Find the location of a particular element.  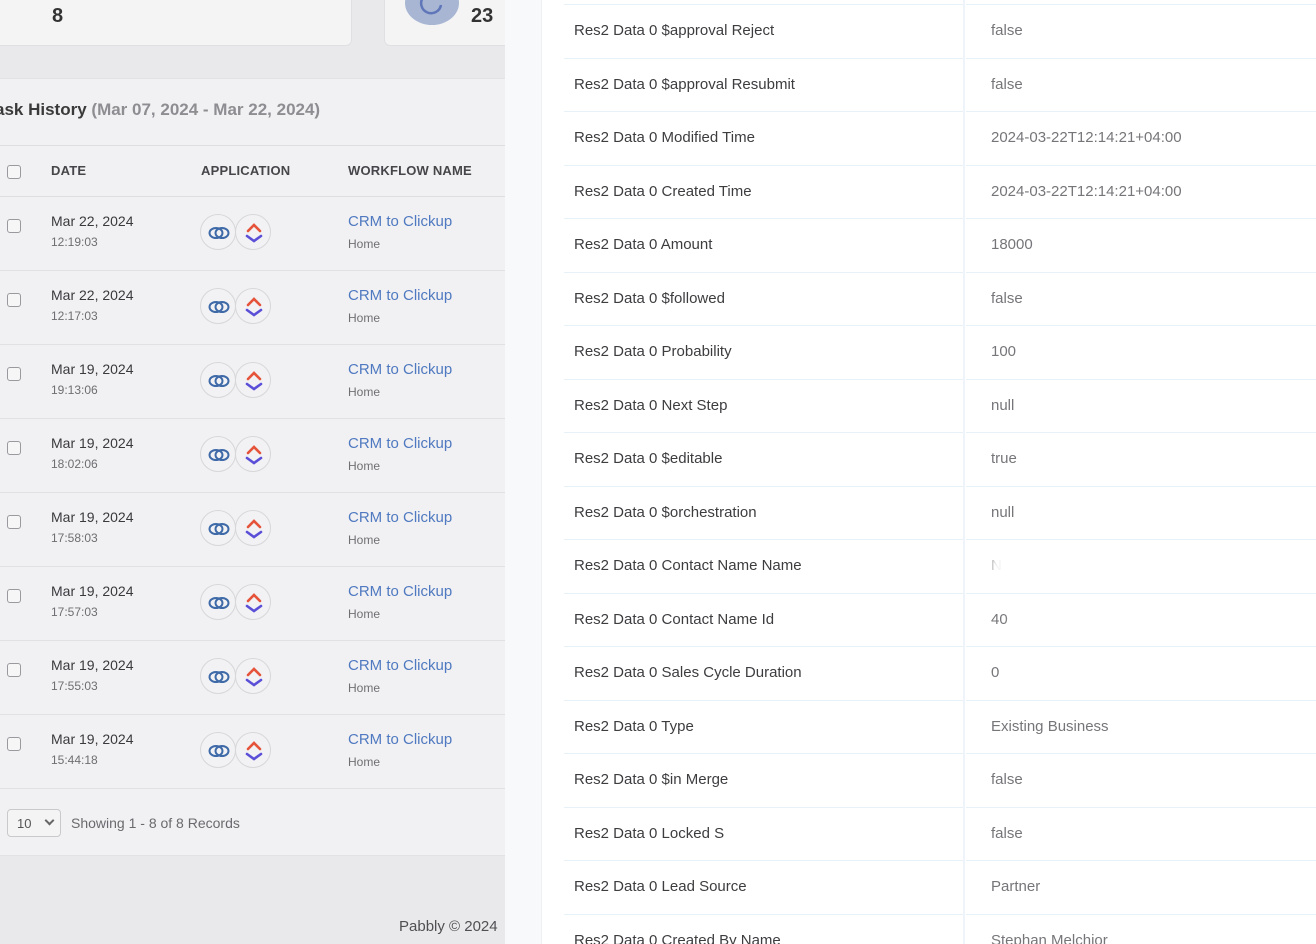

table-row: Mar 19, 2024 17:58:03 CRM to Clickup Home is located at coordinates (252, 530).